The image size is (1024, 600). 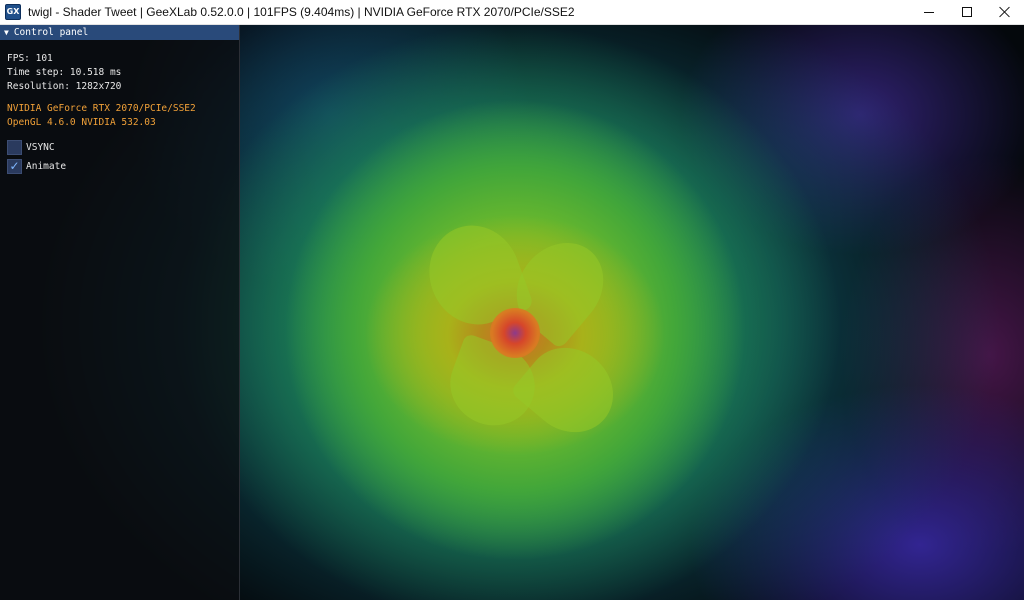 What do you see at coordinates (81, 122) in the screenshot?
I see `opengl-version: OpenGL 4.6.0 NVIDIA 532.03` at bounding box center [81, 122].